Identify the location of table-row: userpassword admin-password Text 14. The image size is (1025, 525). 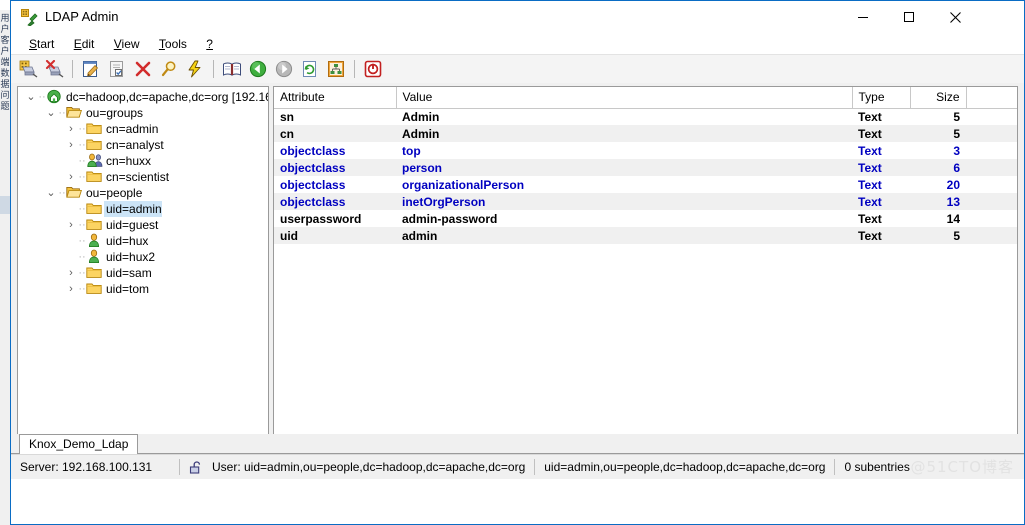
(645, 218).